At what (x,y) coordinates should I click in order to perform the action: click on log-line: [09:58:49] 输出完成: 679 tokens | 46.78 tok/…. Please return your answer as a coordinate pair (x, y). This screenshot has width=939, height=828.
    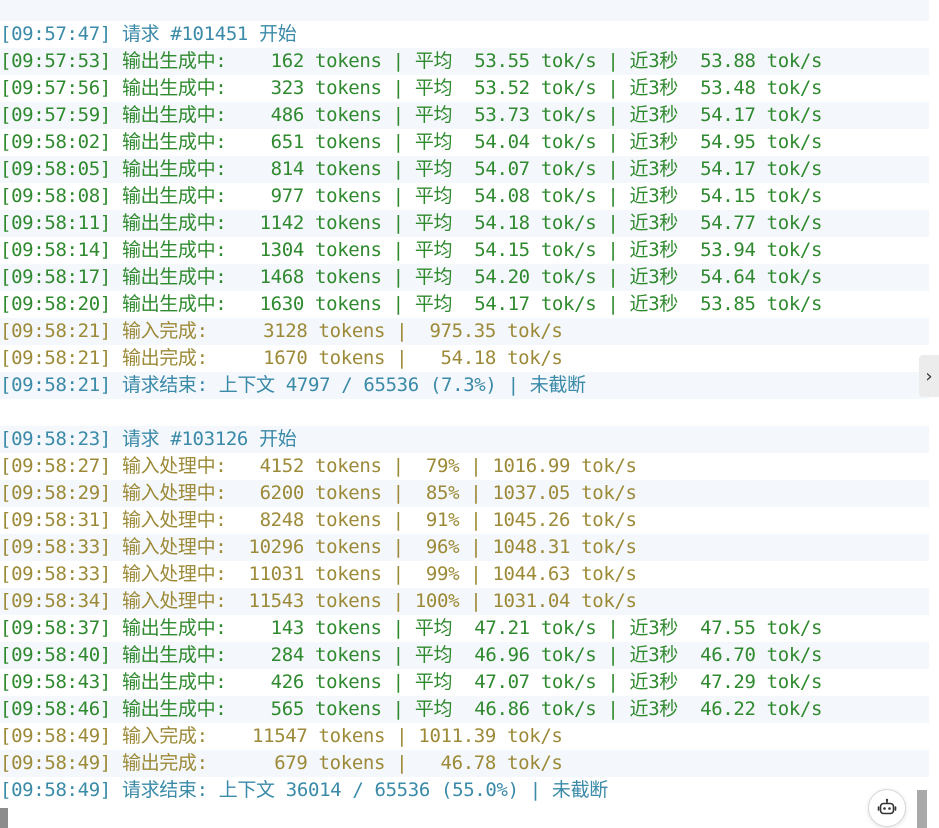
    Looking at the image, I should click on (464, 763).